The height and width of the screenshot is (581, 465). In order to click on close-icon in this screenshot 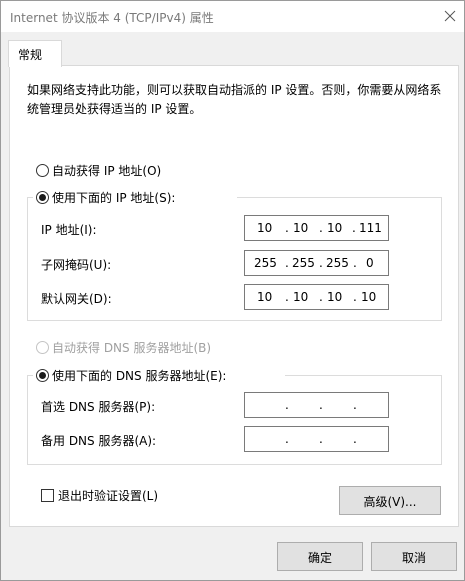, I will do `click(450, 16)`.